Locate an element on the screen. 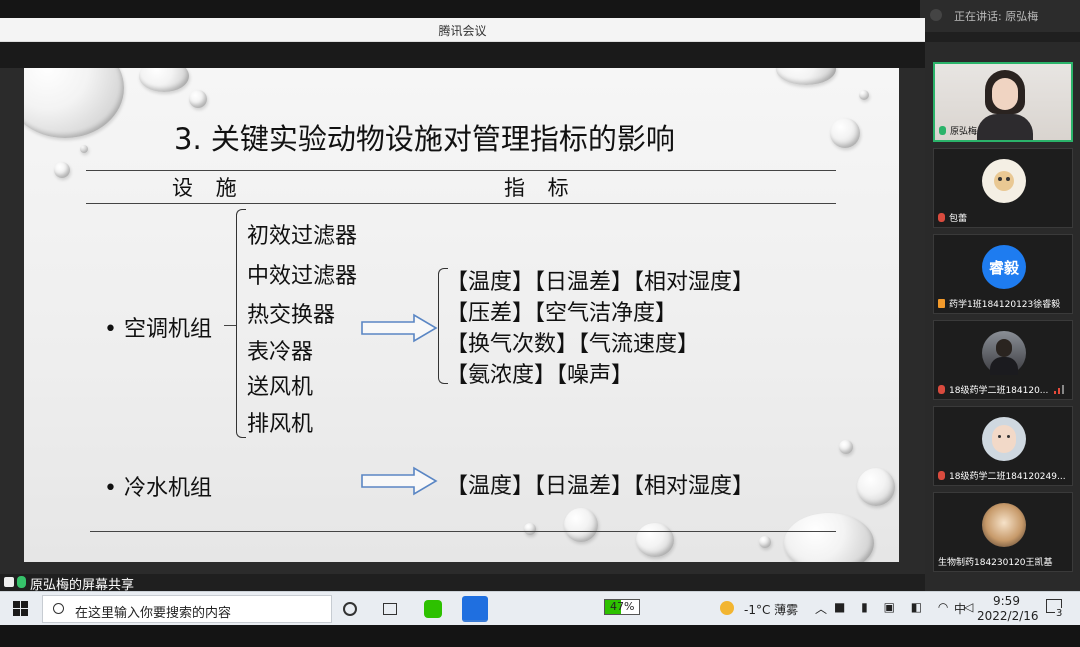  mic-on-icon is located at coordinates (942, 130).